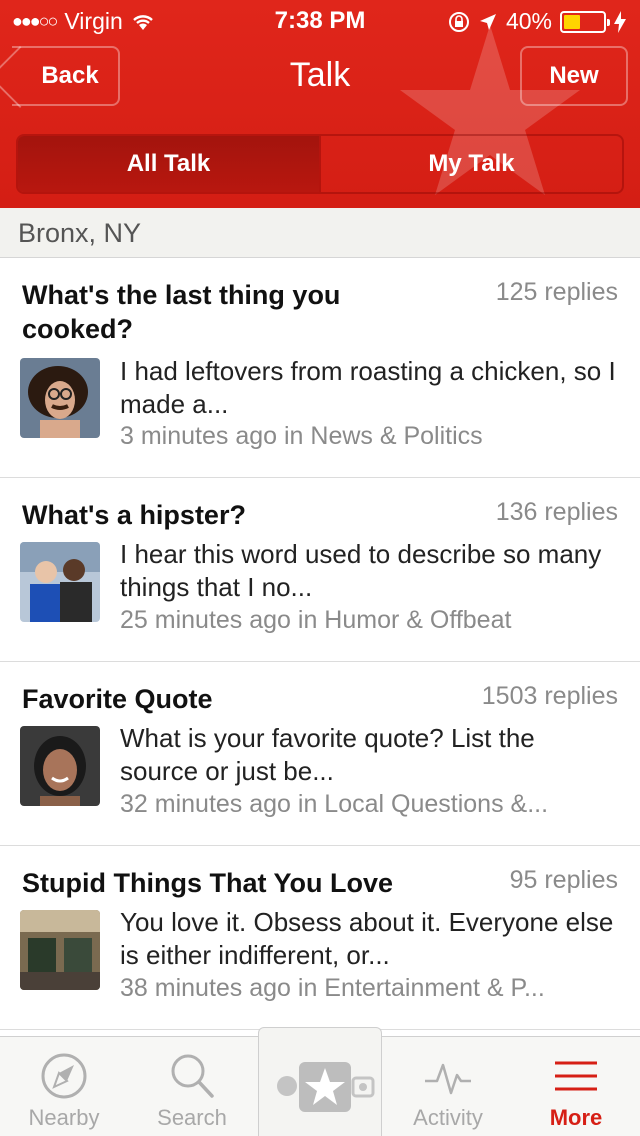 This screenshot has width=640, height=1136. What do you see at coordinates (528, 21) in the screenshot?
I see `battery-percent: 40%` at bounding box center [528, 21].